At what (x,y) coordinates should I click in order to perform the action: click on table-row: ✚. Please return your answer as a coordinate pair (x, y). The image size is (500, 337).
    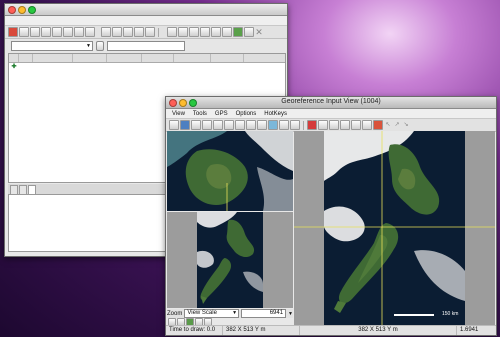
    Looking at the image, I should click on (147, 67).